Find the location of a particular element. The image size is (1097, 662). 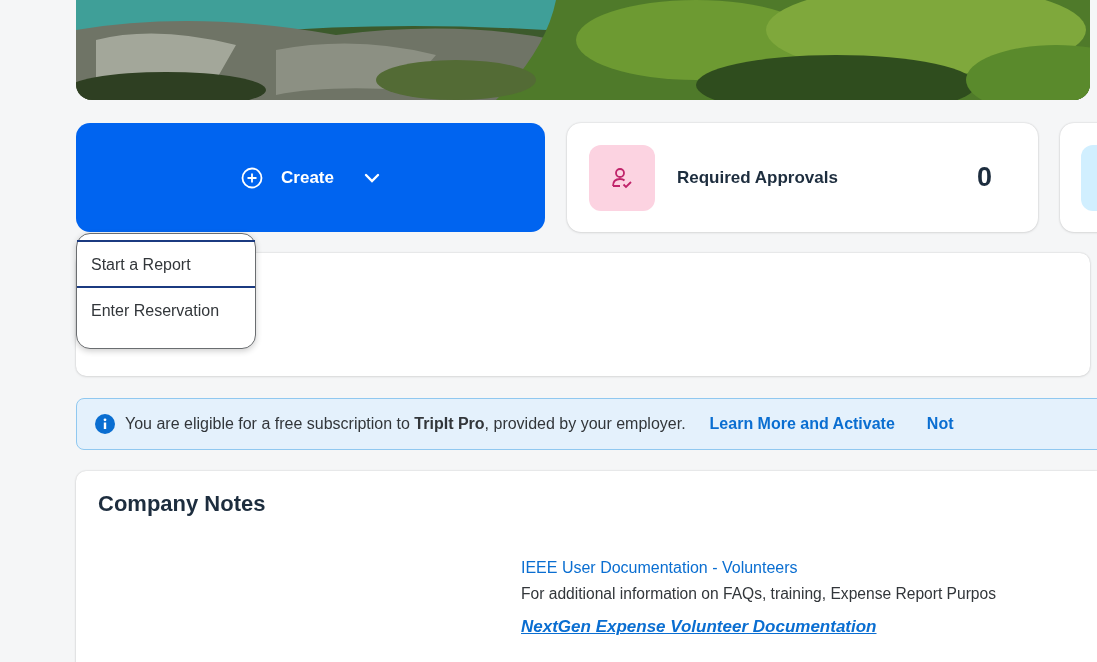

approvals-card: Required Approvals 0 is located at coordinates (802, 177).